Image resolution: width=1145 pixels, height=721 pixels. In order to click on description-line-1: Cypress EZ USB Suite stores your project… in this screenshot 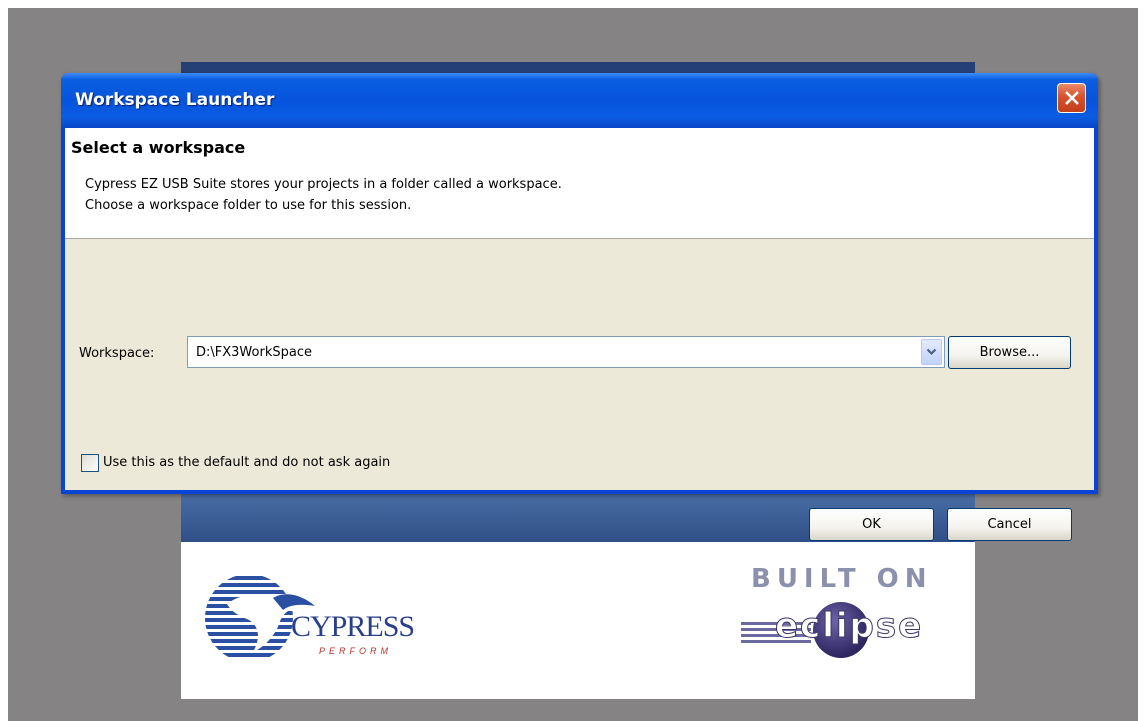, I will do `click(323, 184)`.